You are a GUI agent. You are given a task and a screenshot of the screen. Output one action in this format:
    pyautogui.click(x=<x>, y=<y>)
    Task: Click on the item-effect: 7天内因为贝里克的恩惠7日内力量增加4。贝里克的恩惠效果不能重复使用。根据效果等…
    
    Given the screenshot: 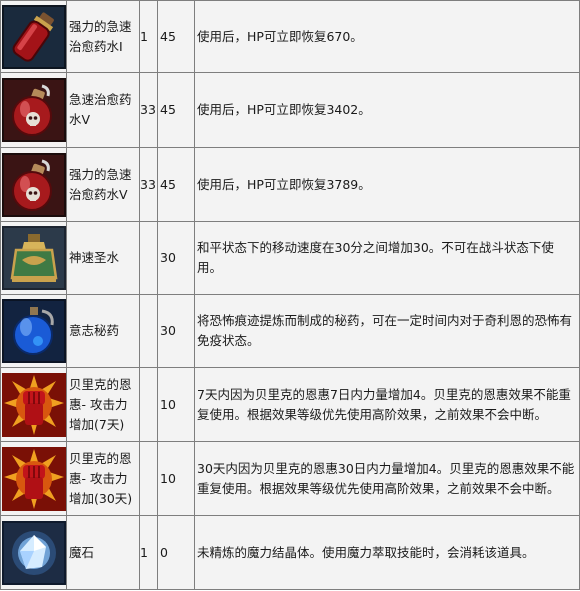 What is the action you would take?
    pyautogui.click(x=387, y=404)
    